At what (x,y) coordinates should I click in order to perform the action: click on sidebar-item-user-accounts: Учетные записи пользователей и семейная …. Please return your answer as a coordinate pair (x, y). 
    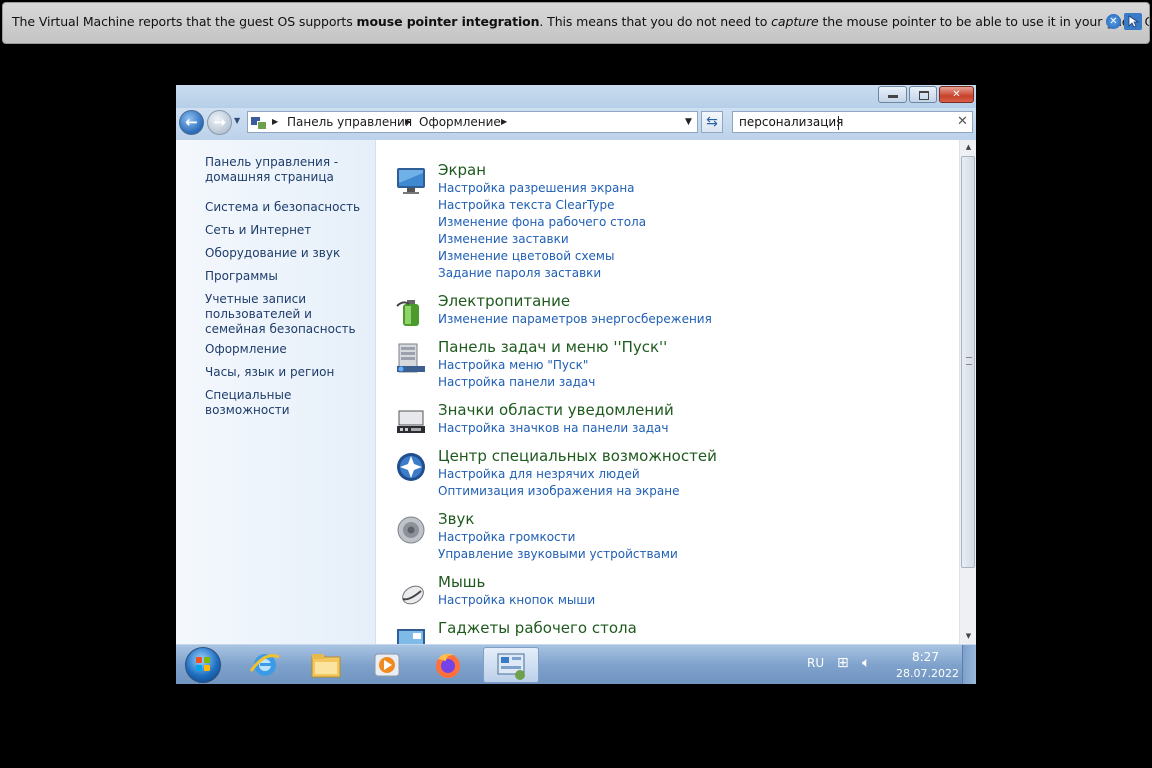
    Looking at the image, I should click on (287, 314).